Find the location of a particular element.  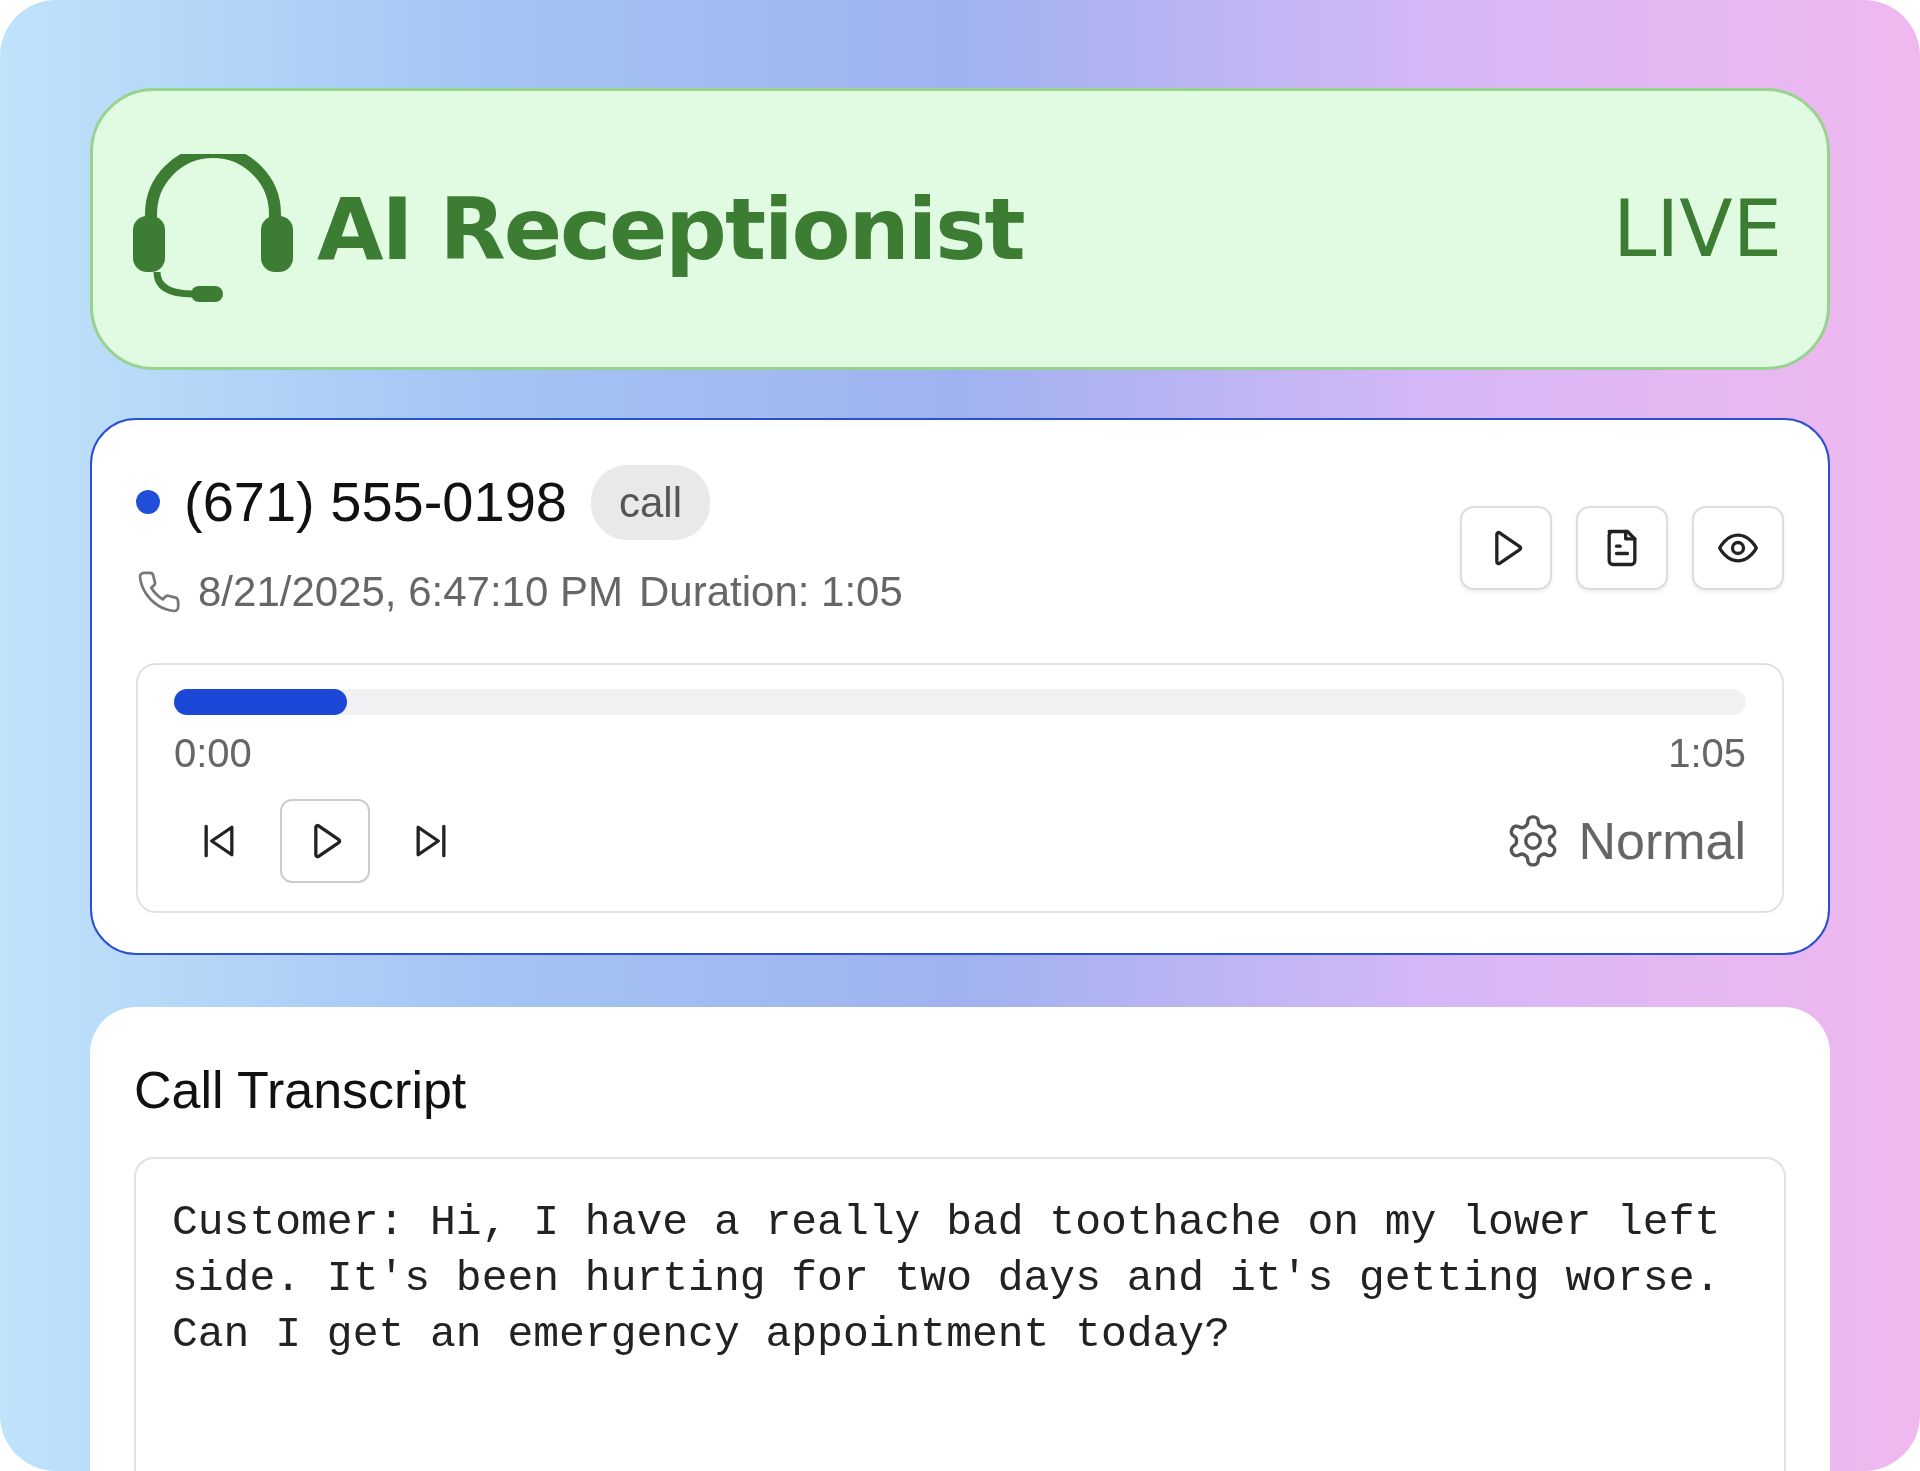

document-button is located at coordinates (1622, 548).